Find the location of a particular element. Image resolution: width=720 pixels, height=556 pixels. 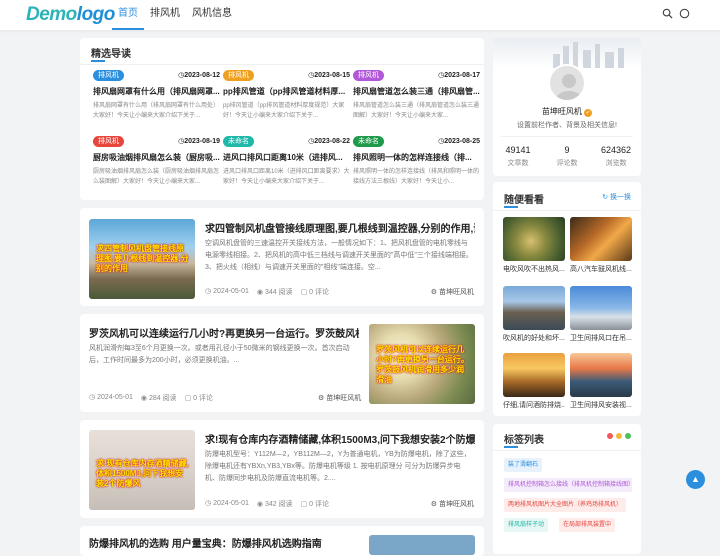

site-logo: Demologo is located at coordinates (70, 15).